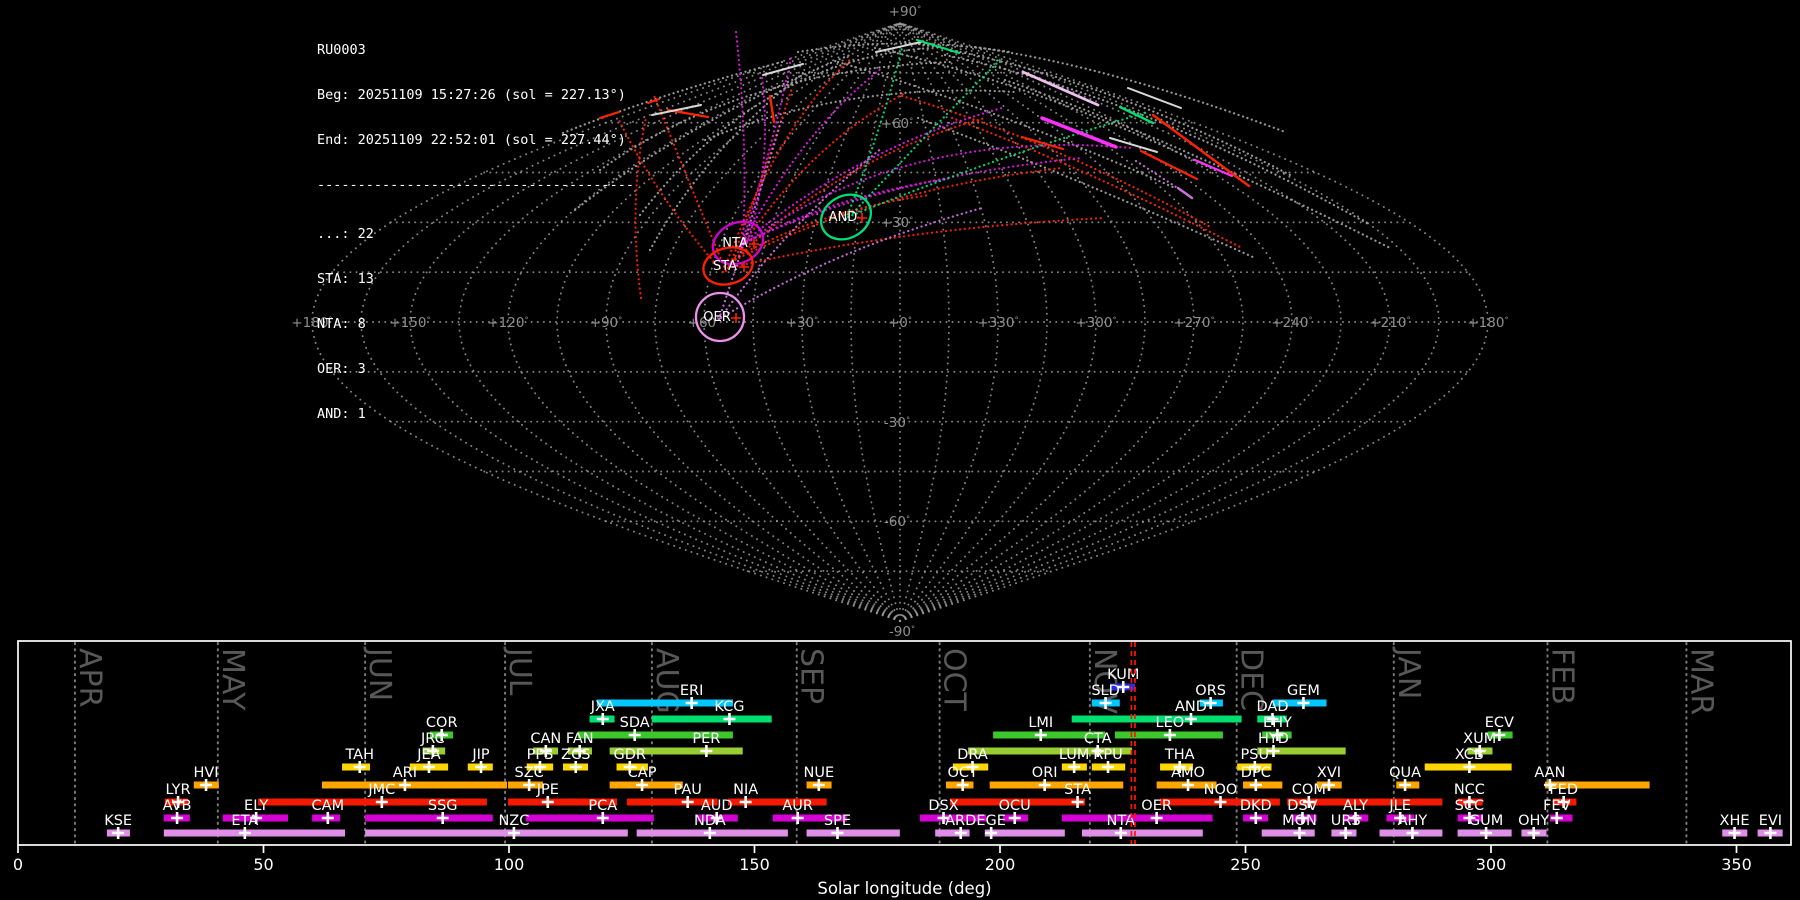  I want to click on month-label-JAN: JAN, so click(1408, 672).